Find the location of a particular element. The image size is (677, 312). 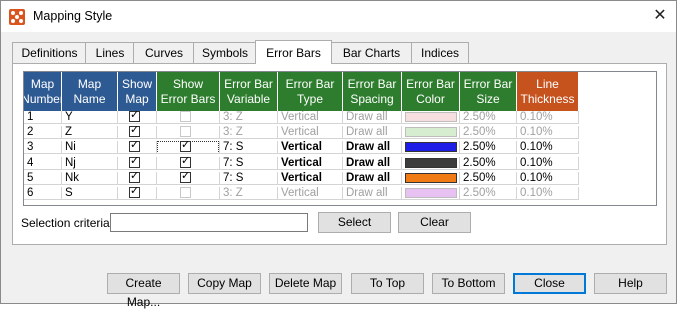

column-header-spacing: Error Bar Spacing is located at coordinates (372, 91).